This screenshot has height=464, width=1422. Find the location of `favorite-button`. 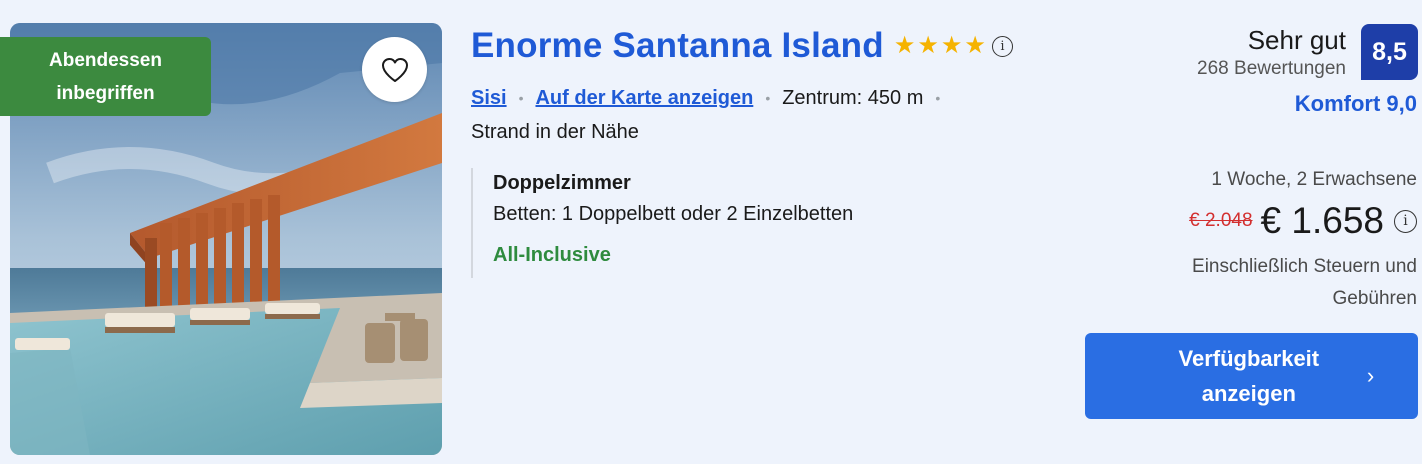

favorite-button is located at coordinates (394, 69).